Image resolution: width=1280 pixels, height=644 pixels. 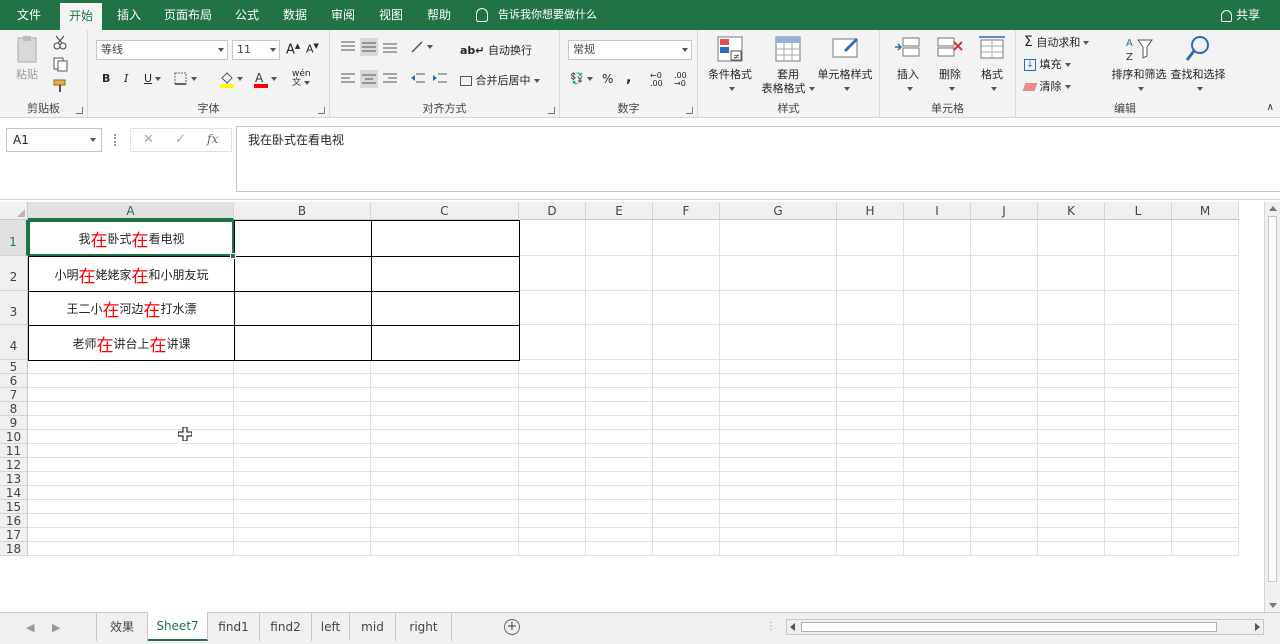 What do you see at coordinates (233, 256) in the screenshot?
I see `fill-handle` at bounding box center [233, 256].